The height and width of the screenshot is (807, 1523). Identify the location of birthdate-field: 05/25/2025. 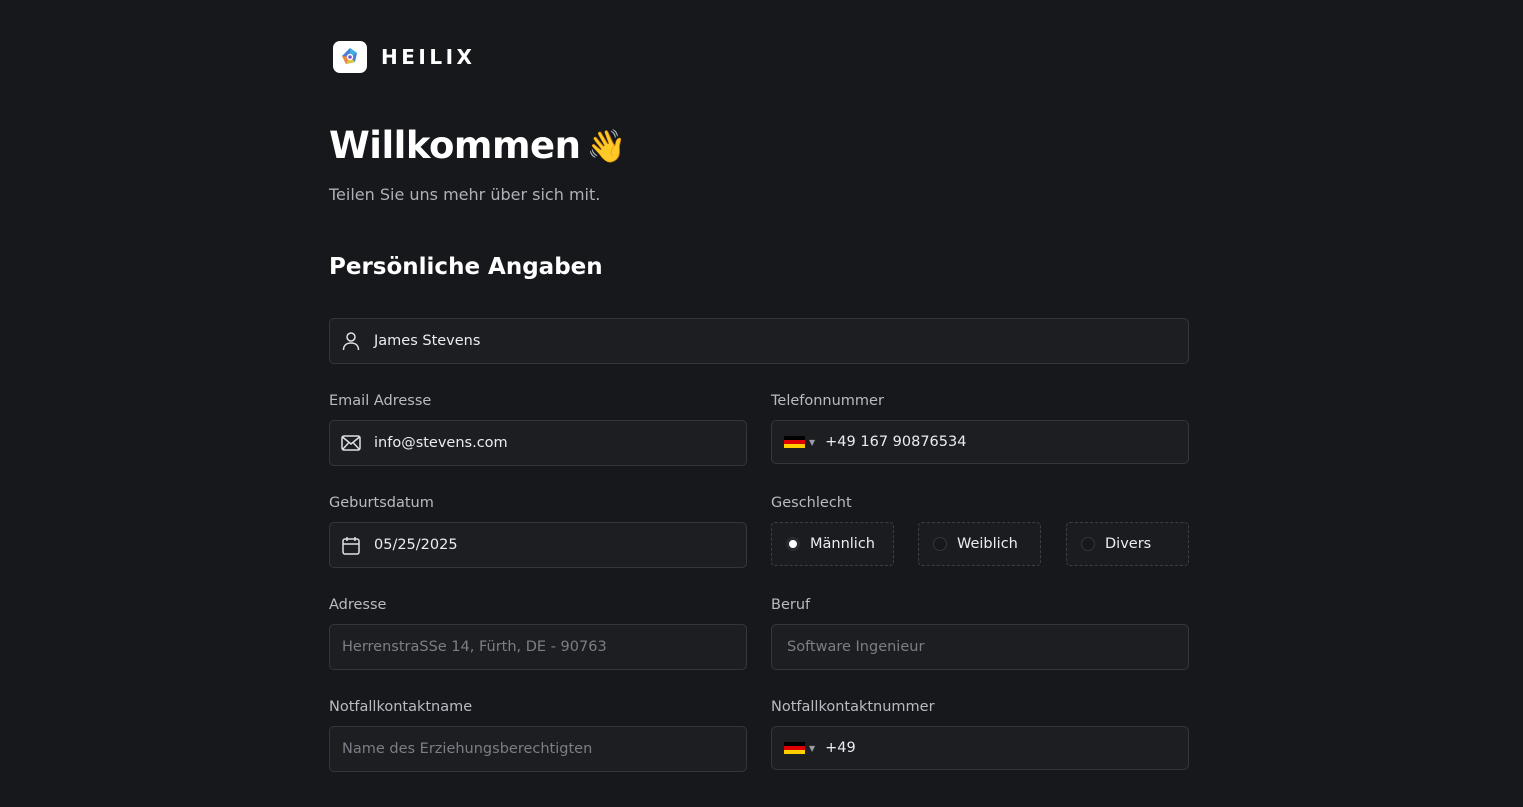
(538, 545).